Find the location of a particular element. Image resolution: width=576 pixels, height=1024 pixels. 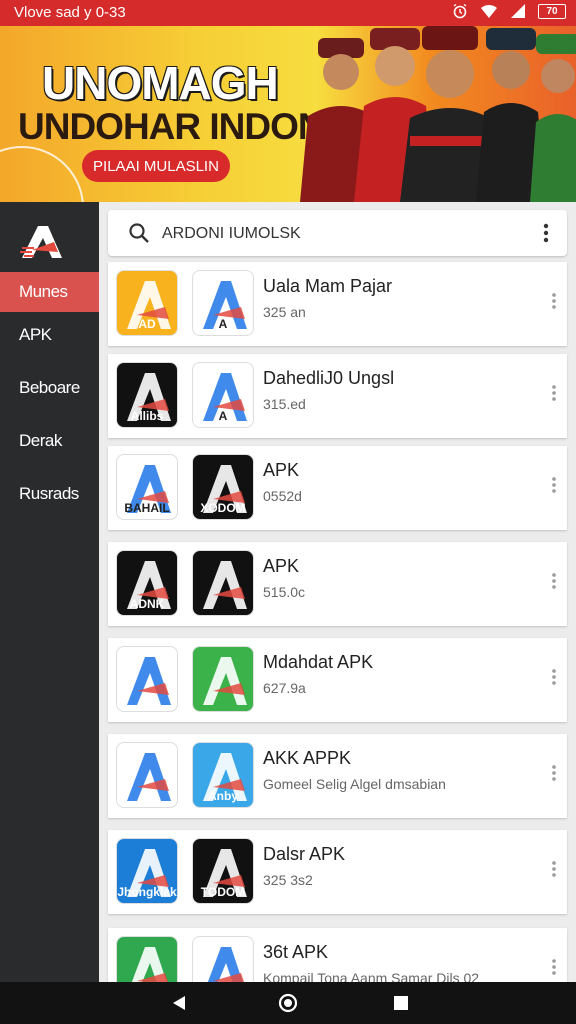

app-title: DahedliJ0 Ungsl is located at coordinates (329, 378).